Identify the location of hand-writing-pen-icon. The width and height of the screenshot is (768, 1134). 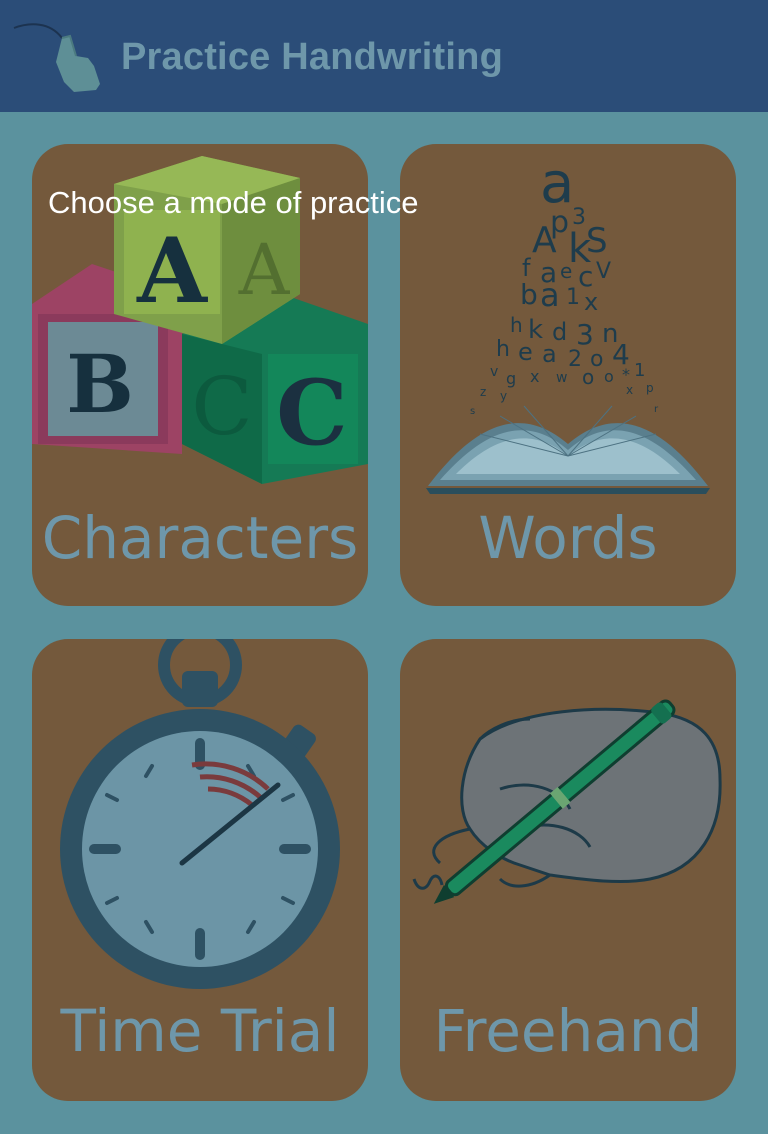
(567, 801).